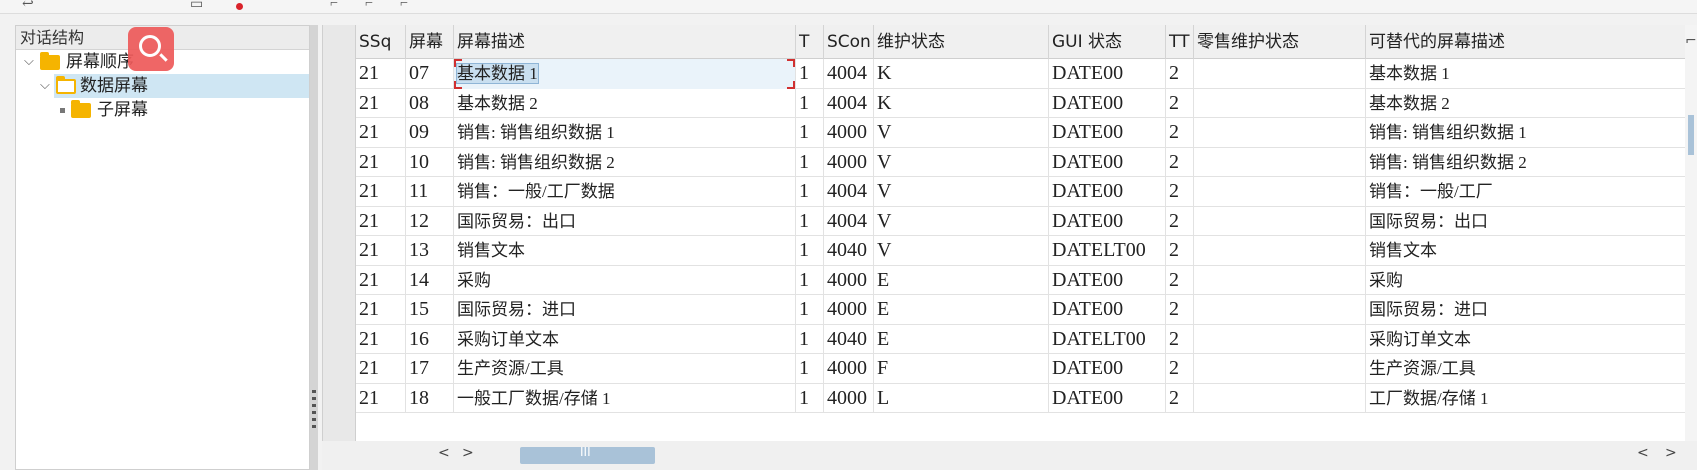 The height and width of the screenshot is (470, 1697). Describe the element at coordinates (28, 6) in the screenshot. I see `toolbar-icon: ↩` at that location.